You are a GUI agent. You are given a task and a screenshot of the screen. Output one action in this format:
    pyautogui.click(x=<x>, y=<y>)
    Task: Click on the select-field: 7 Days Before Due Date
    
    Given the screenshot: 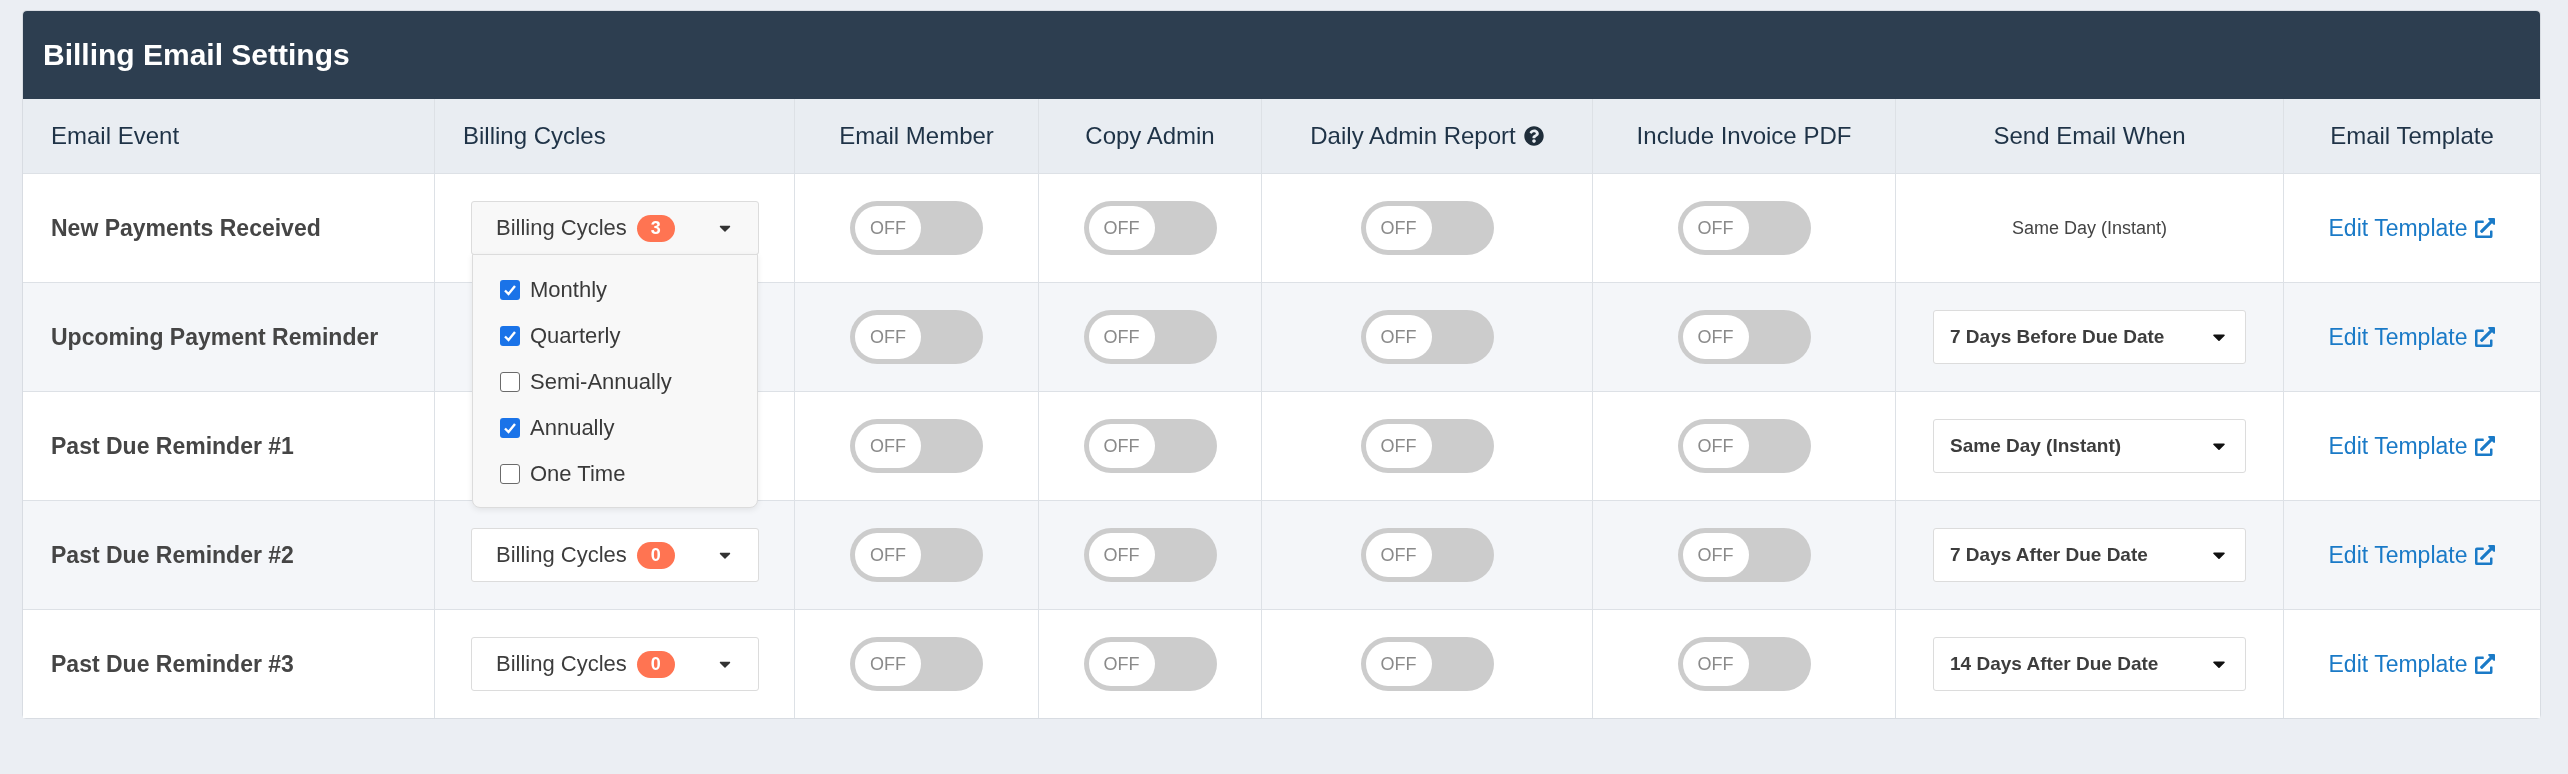 What is the action you would take?
    pyautogui.click(x=2089, y=337)
    